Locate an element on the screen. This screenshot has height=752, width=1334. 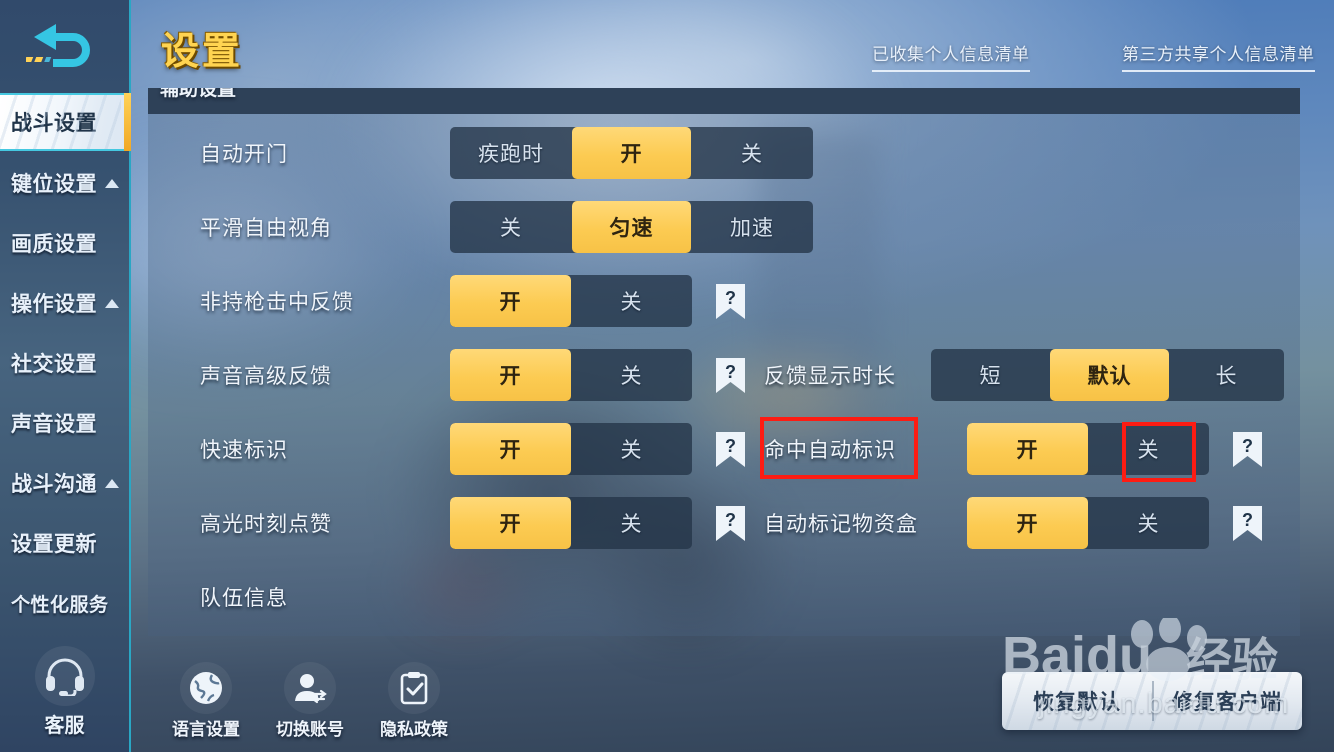
segment-option: 疾跑时 is located at coordinates (511, 153).